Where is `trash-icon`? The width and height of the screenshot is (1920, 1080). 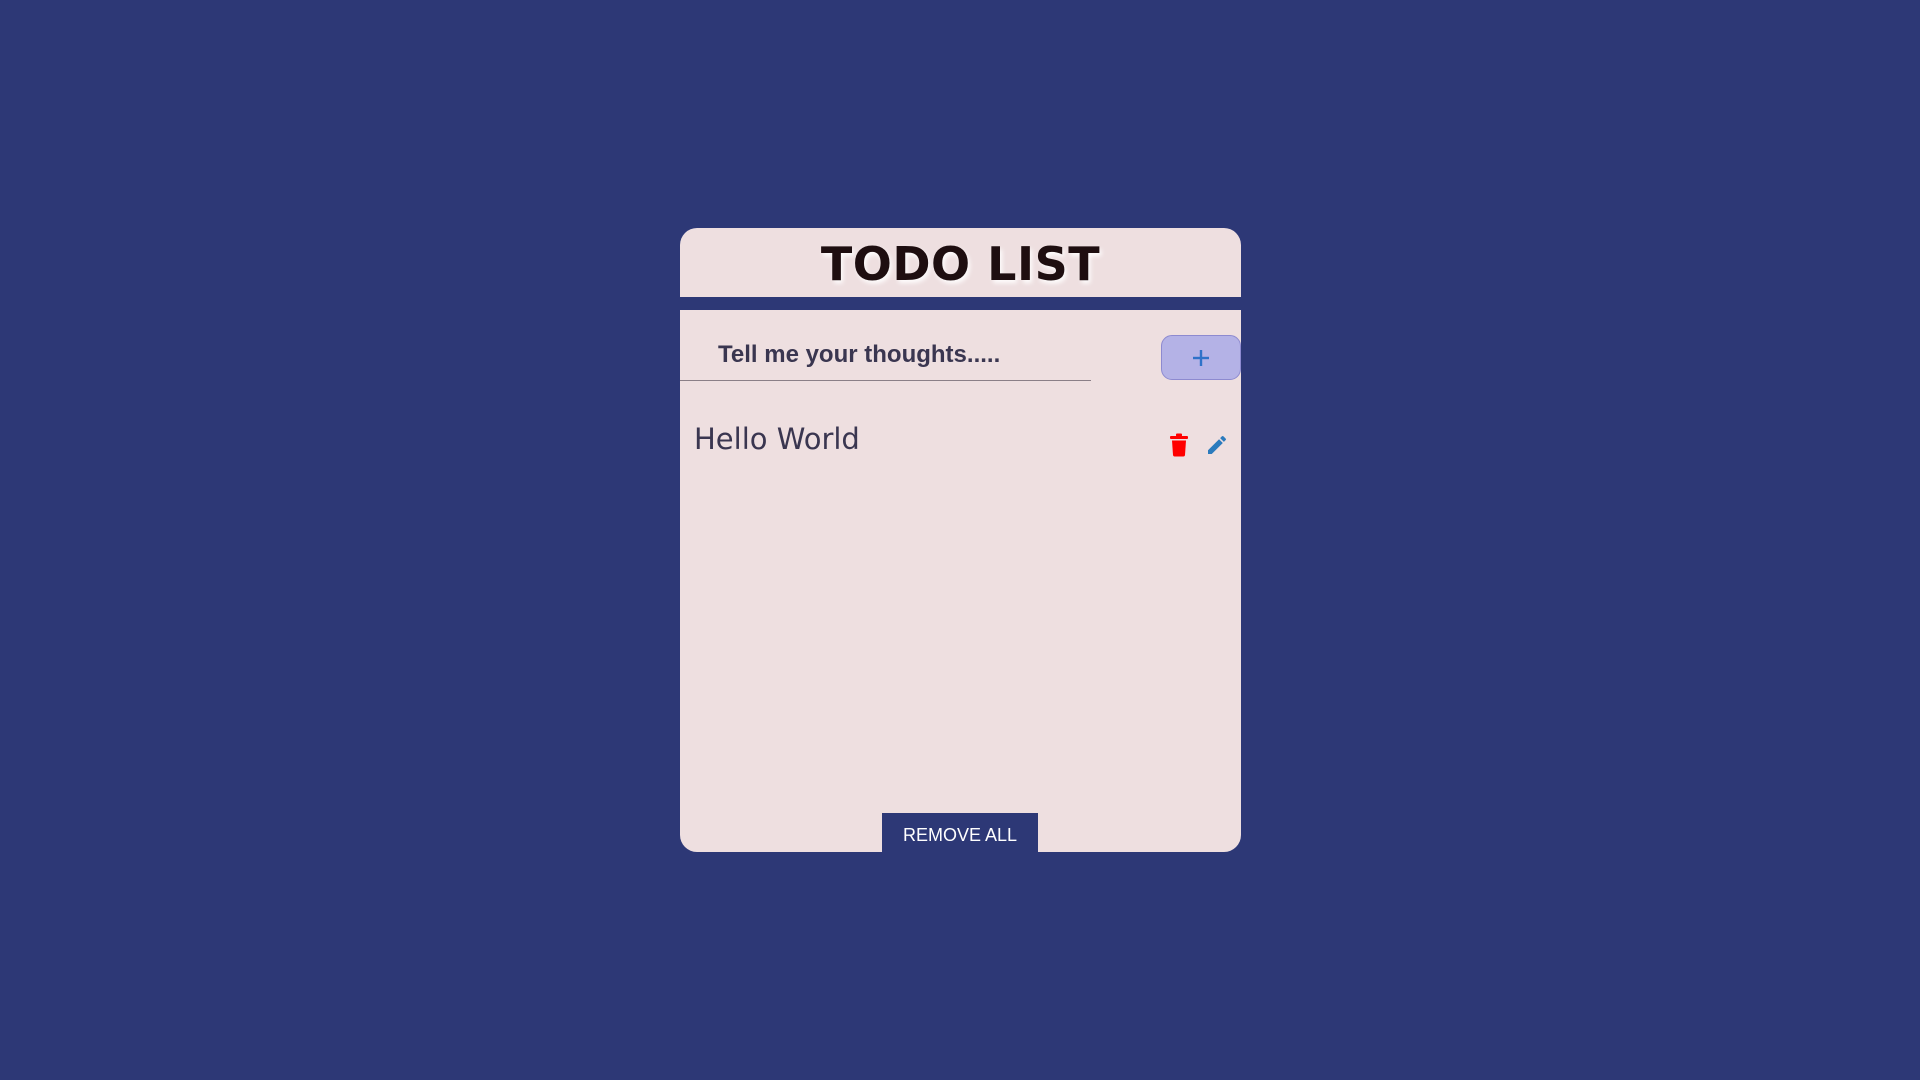
trash-icon is located at coordinates (1179, 445).